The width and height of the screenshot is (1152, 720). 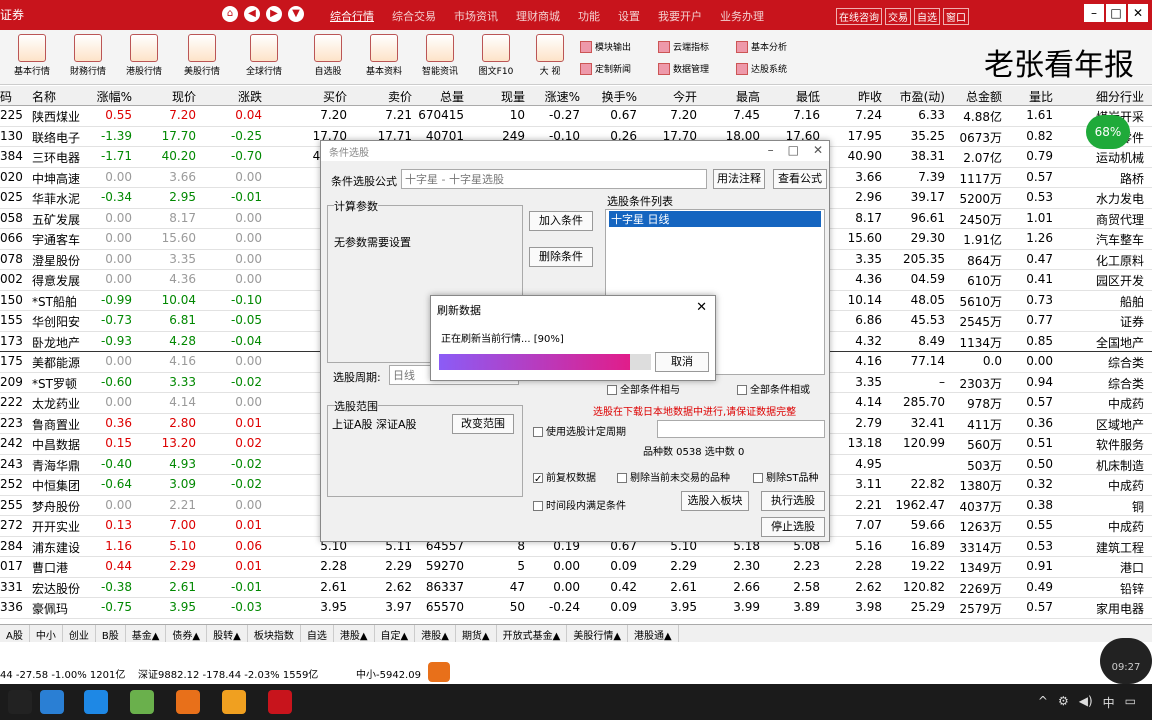 I want to click on period-checkbox: 使用选股计定周期, so click(x=579, y=430).